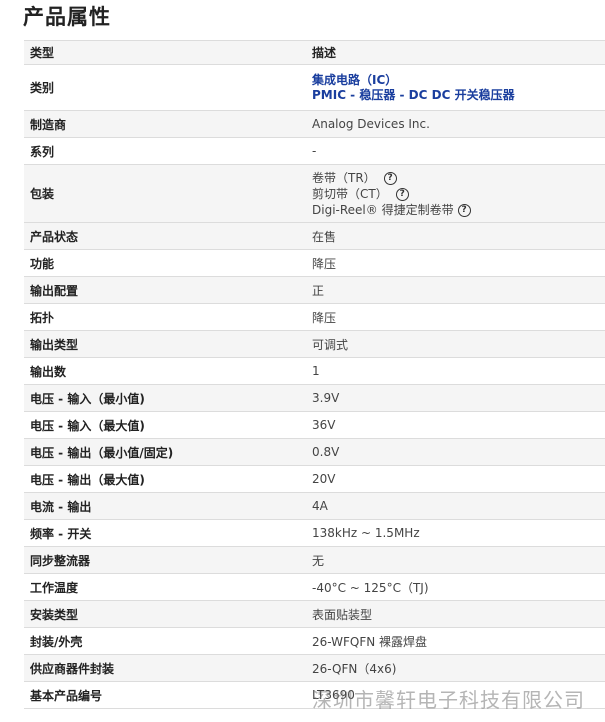 The height and width of the screenshot is (722, 605). I want to click on row-value: 可调式, so click(455, 344).